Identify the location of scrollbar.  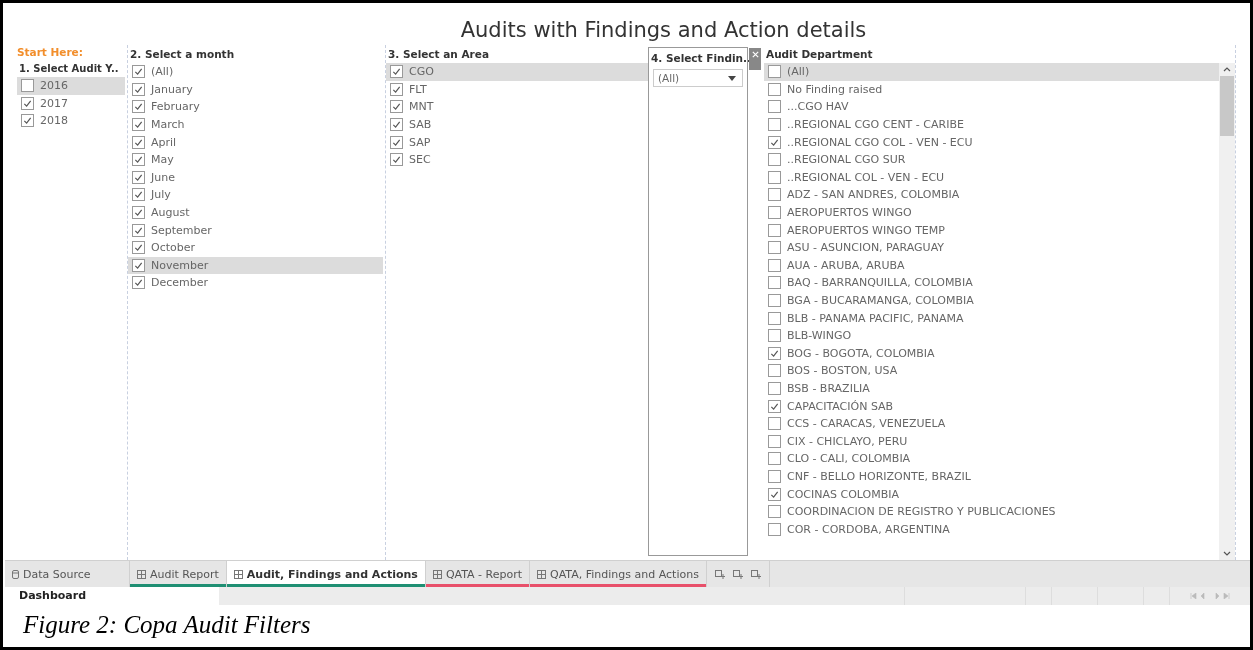
(1227, 311).